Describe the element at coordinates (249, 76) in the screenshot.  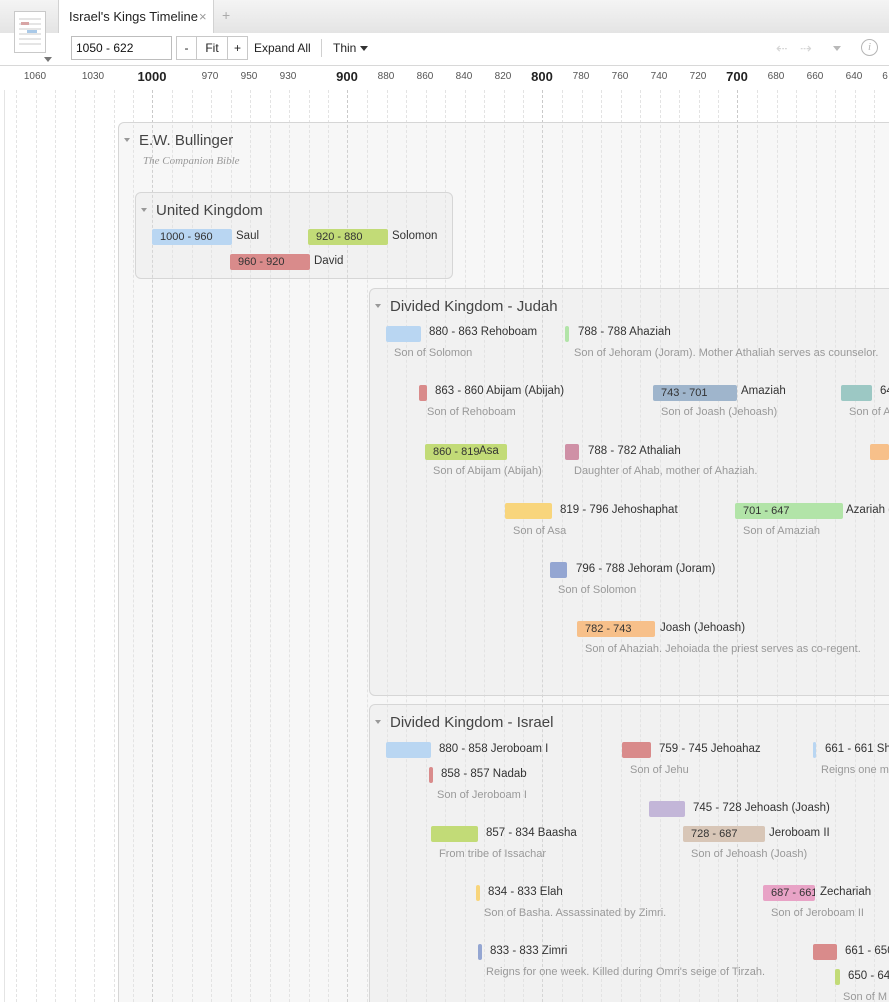
I see `ruler-tick: 950` at that location.